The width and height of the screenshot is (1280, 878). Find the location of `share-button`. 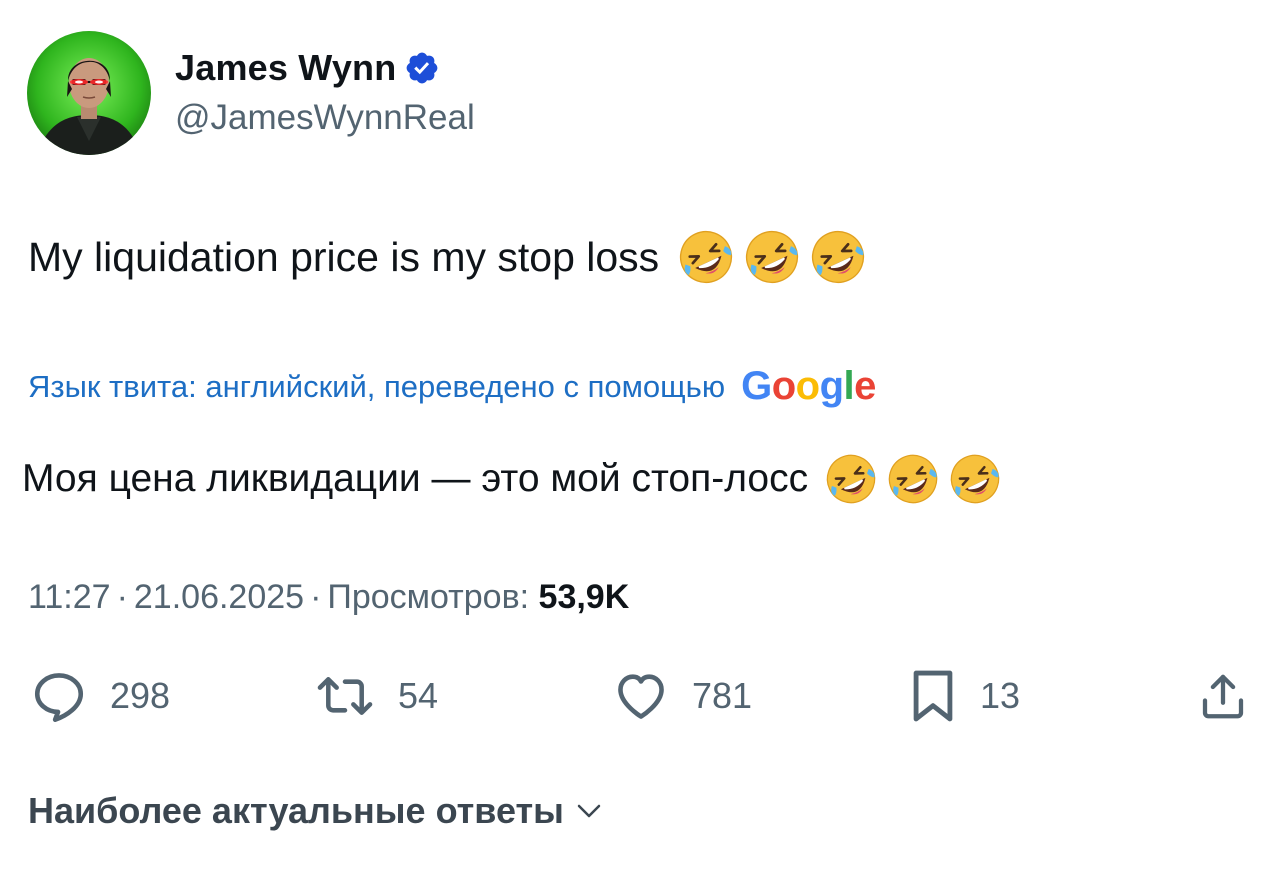

share-button is located at coordinates (1223, 696).